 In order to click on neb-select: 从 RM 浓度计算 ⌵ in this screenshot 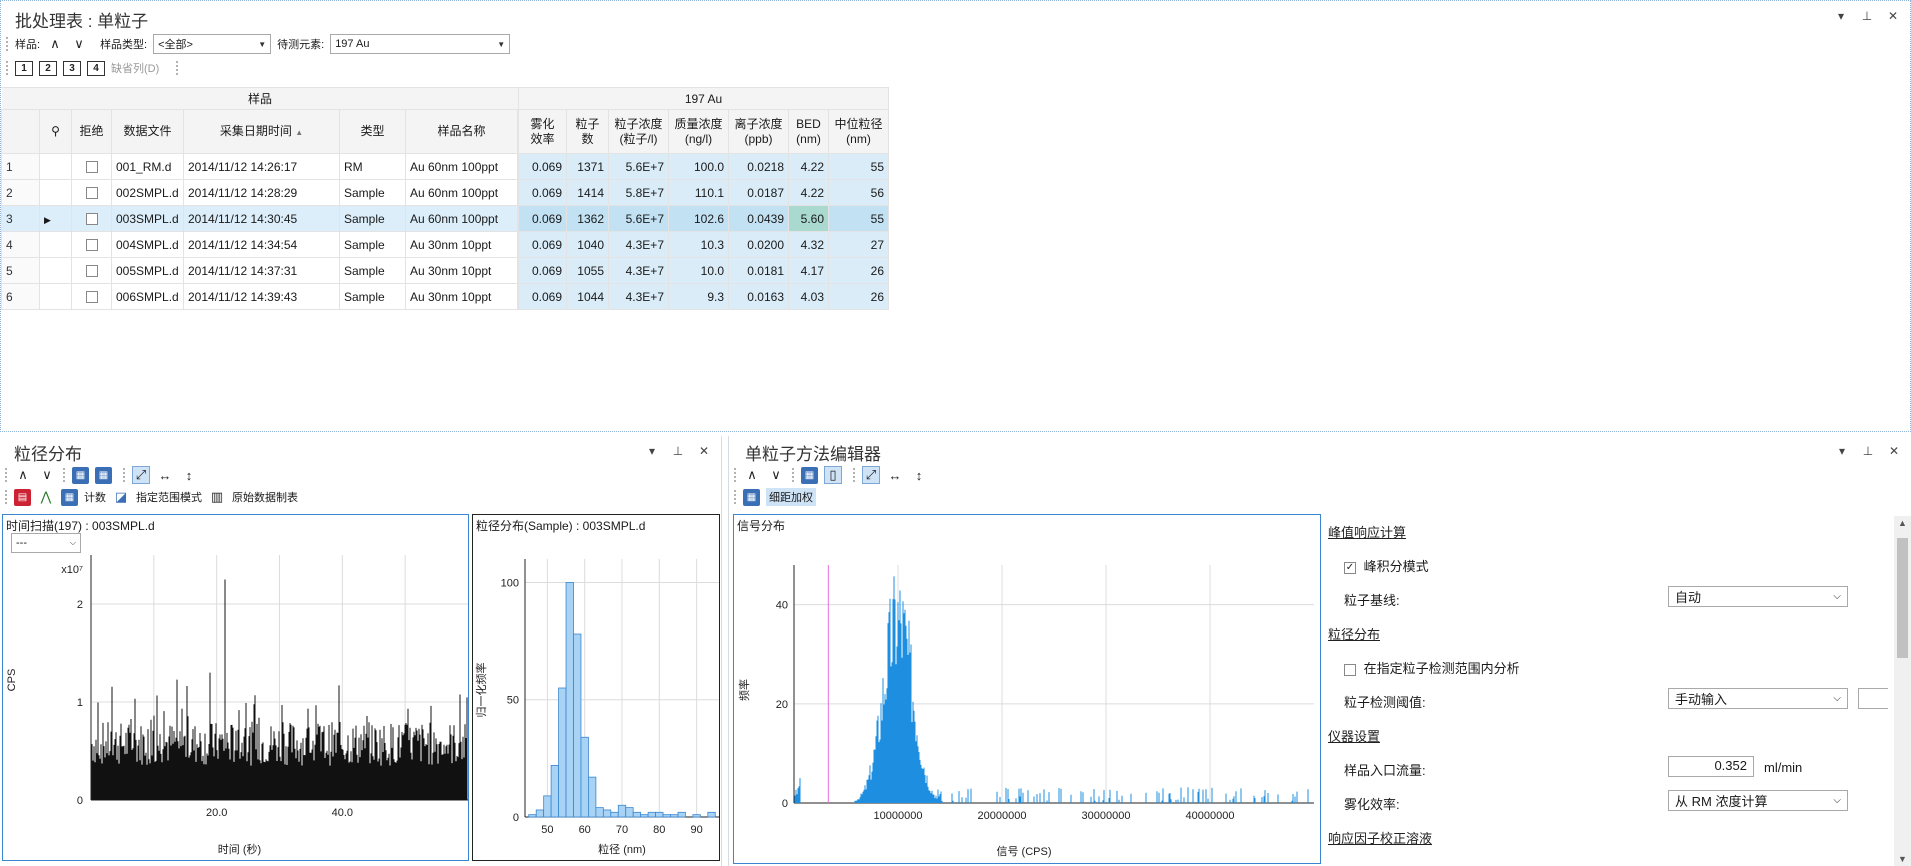, I will do `click(1758, 800)`.